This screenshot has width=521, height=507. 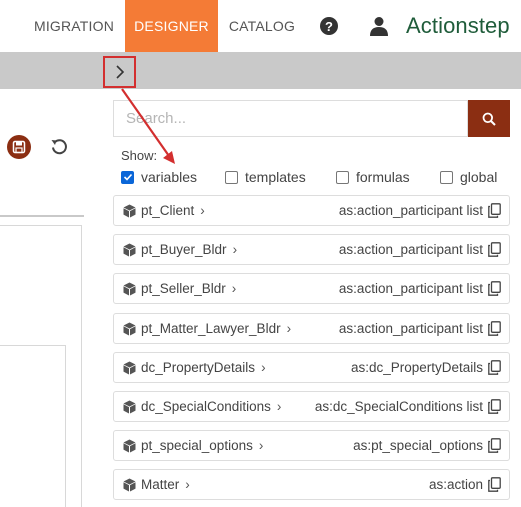 I want to click on variable-type: as:dc_SpecialConditions list, so click(x=398, y=406).